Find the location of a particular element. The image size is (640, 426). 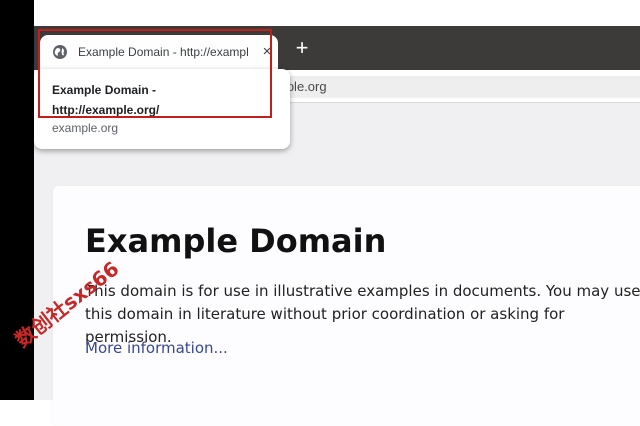

page-heading: Example Domain is located at coordinates (236, 241).